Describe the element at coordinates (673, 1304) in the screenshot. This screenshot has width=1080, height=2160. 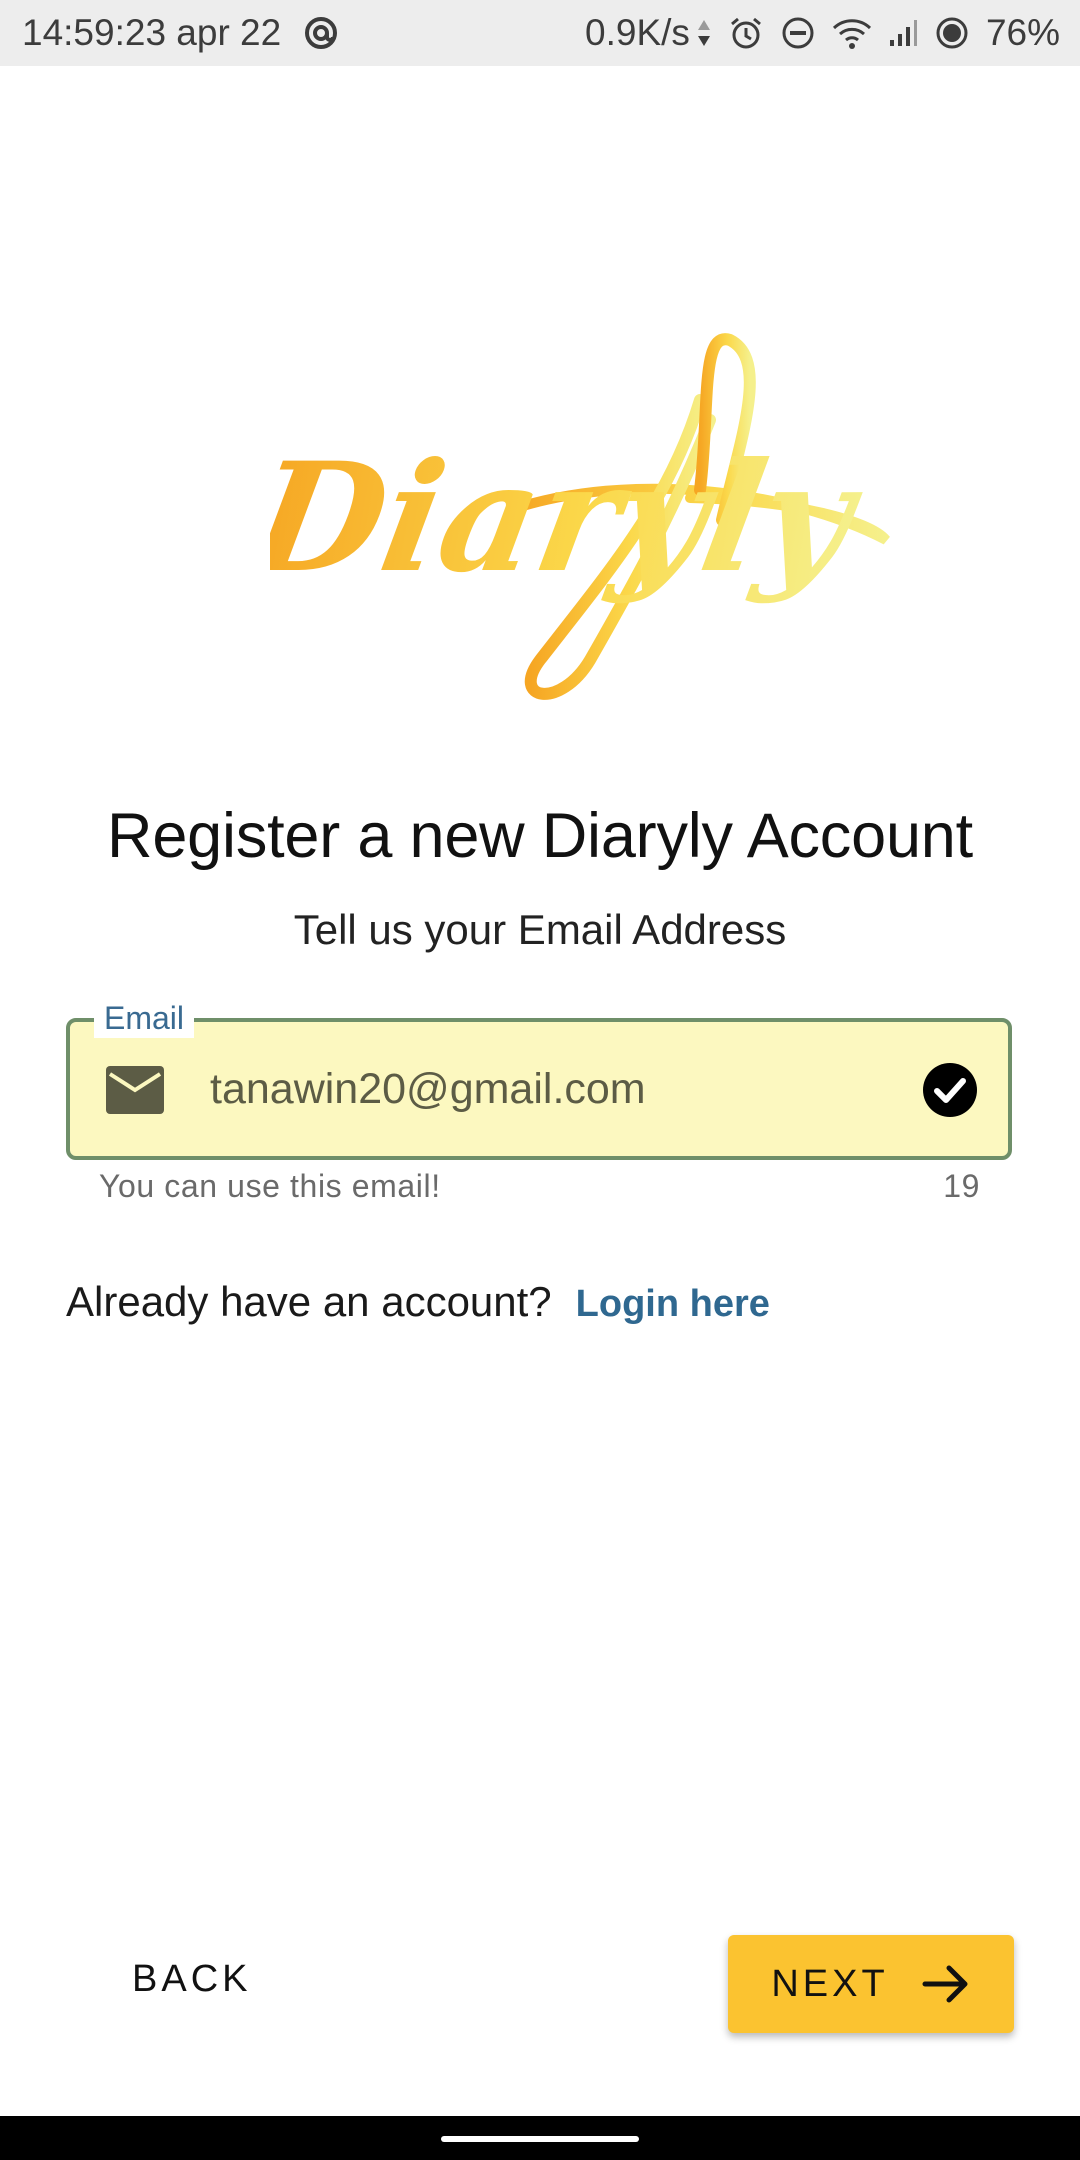
I see `login-link: Login here` at that location.